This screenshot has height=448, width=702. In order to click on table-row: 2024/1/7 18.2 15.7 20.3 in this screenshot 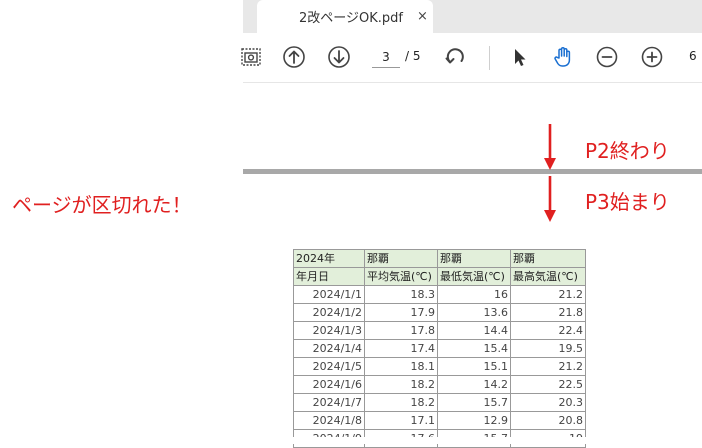, I will do `click(439, 402)`.